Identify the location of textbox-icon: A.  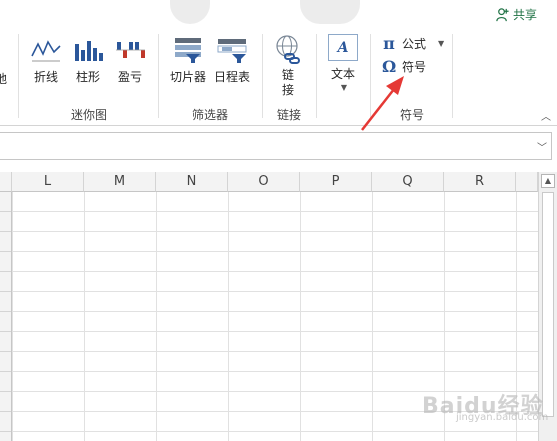
(343, 47).